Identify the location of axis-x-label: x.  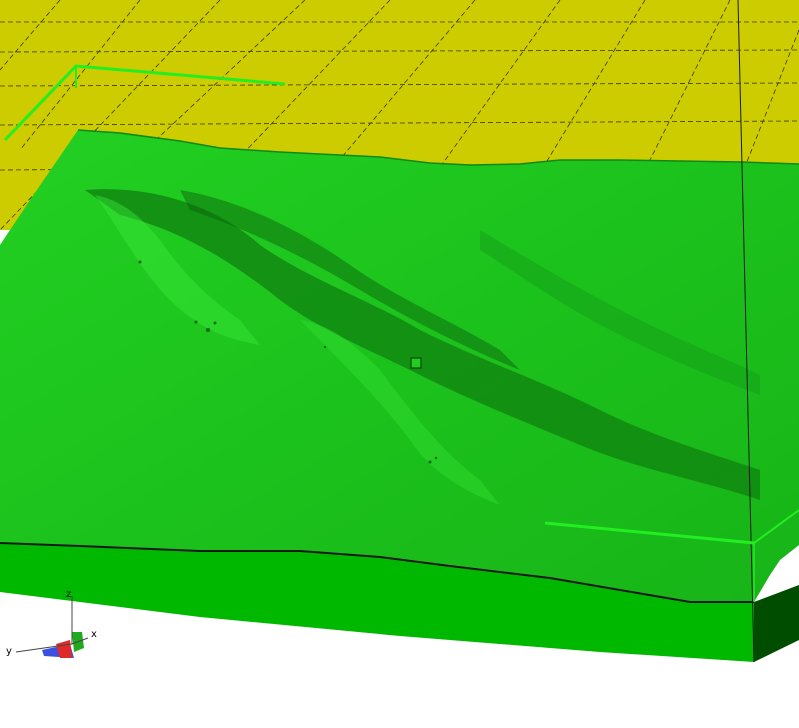
(94, 634).